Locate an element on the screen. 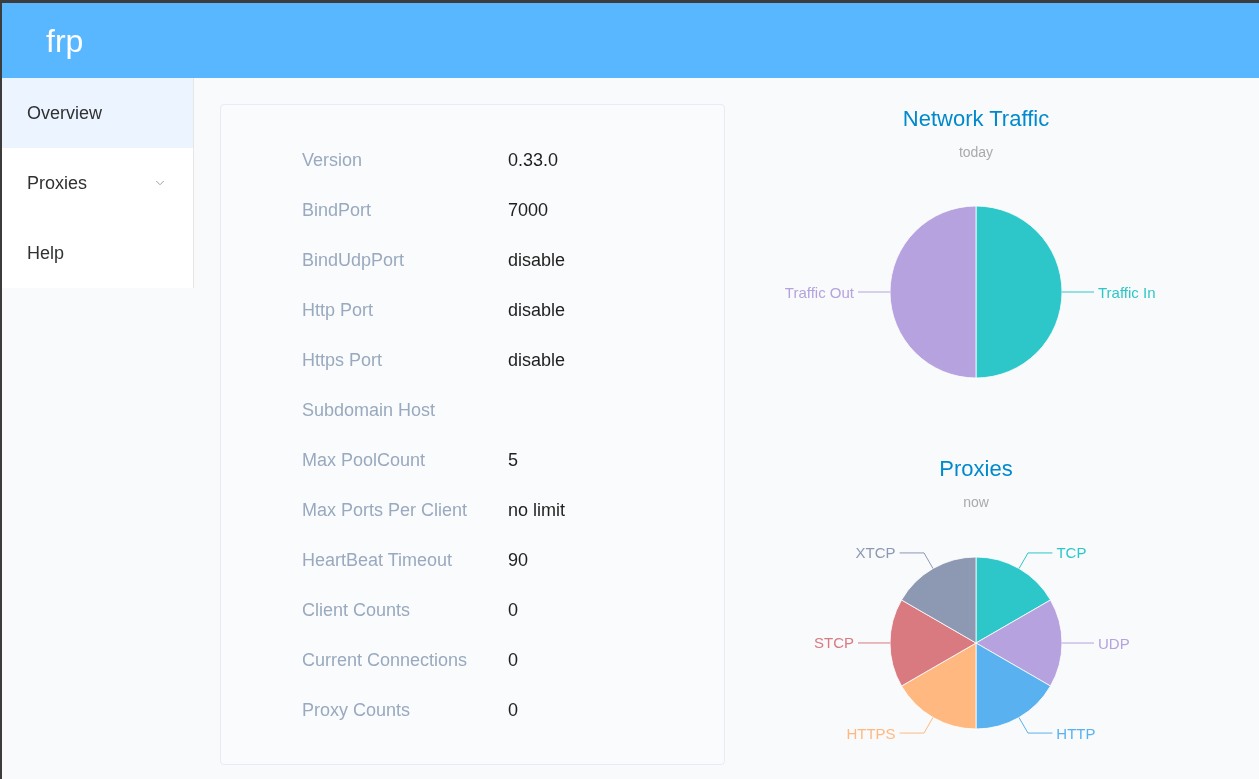 The height and width of the screenshot is (779, 1259). pie-label: XTCP is located at coordinates (875, 553).